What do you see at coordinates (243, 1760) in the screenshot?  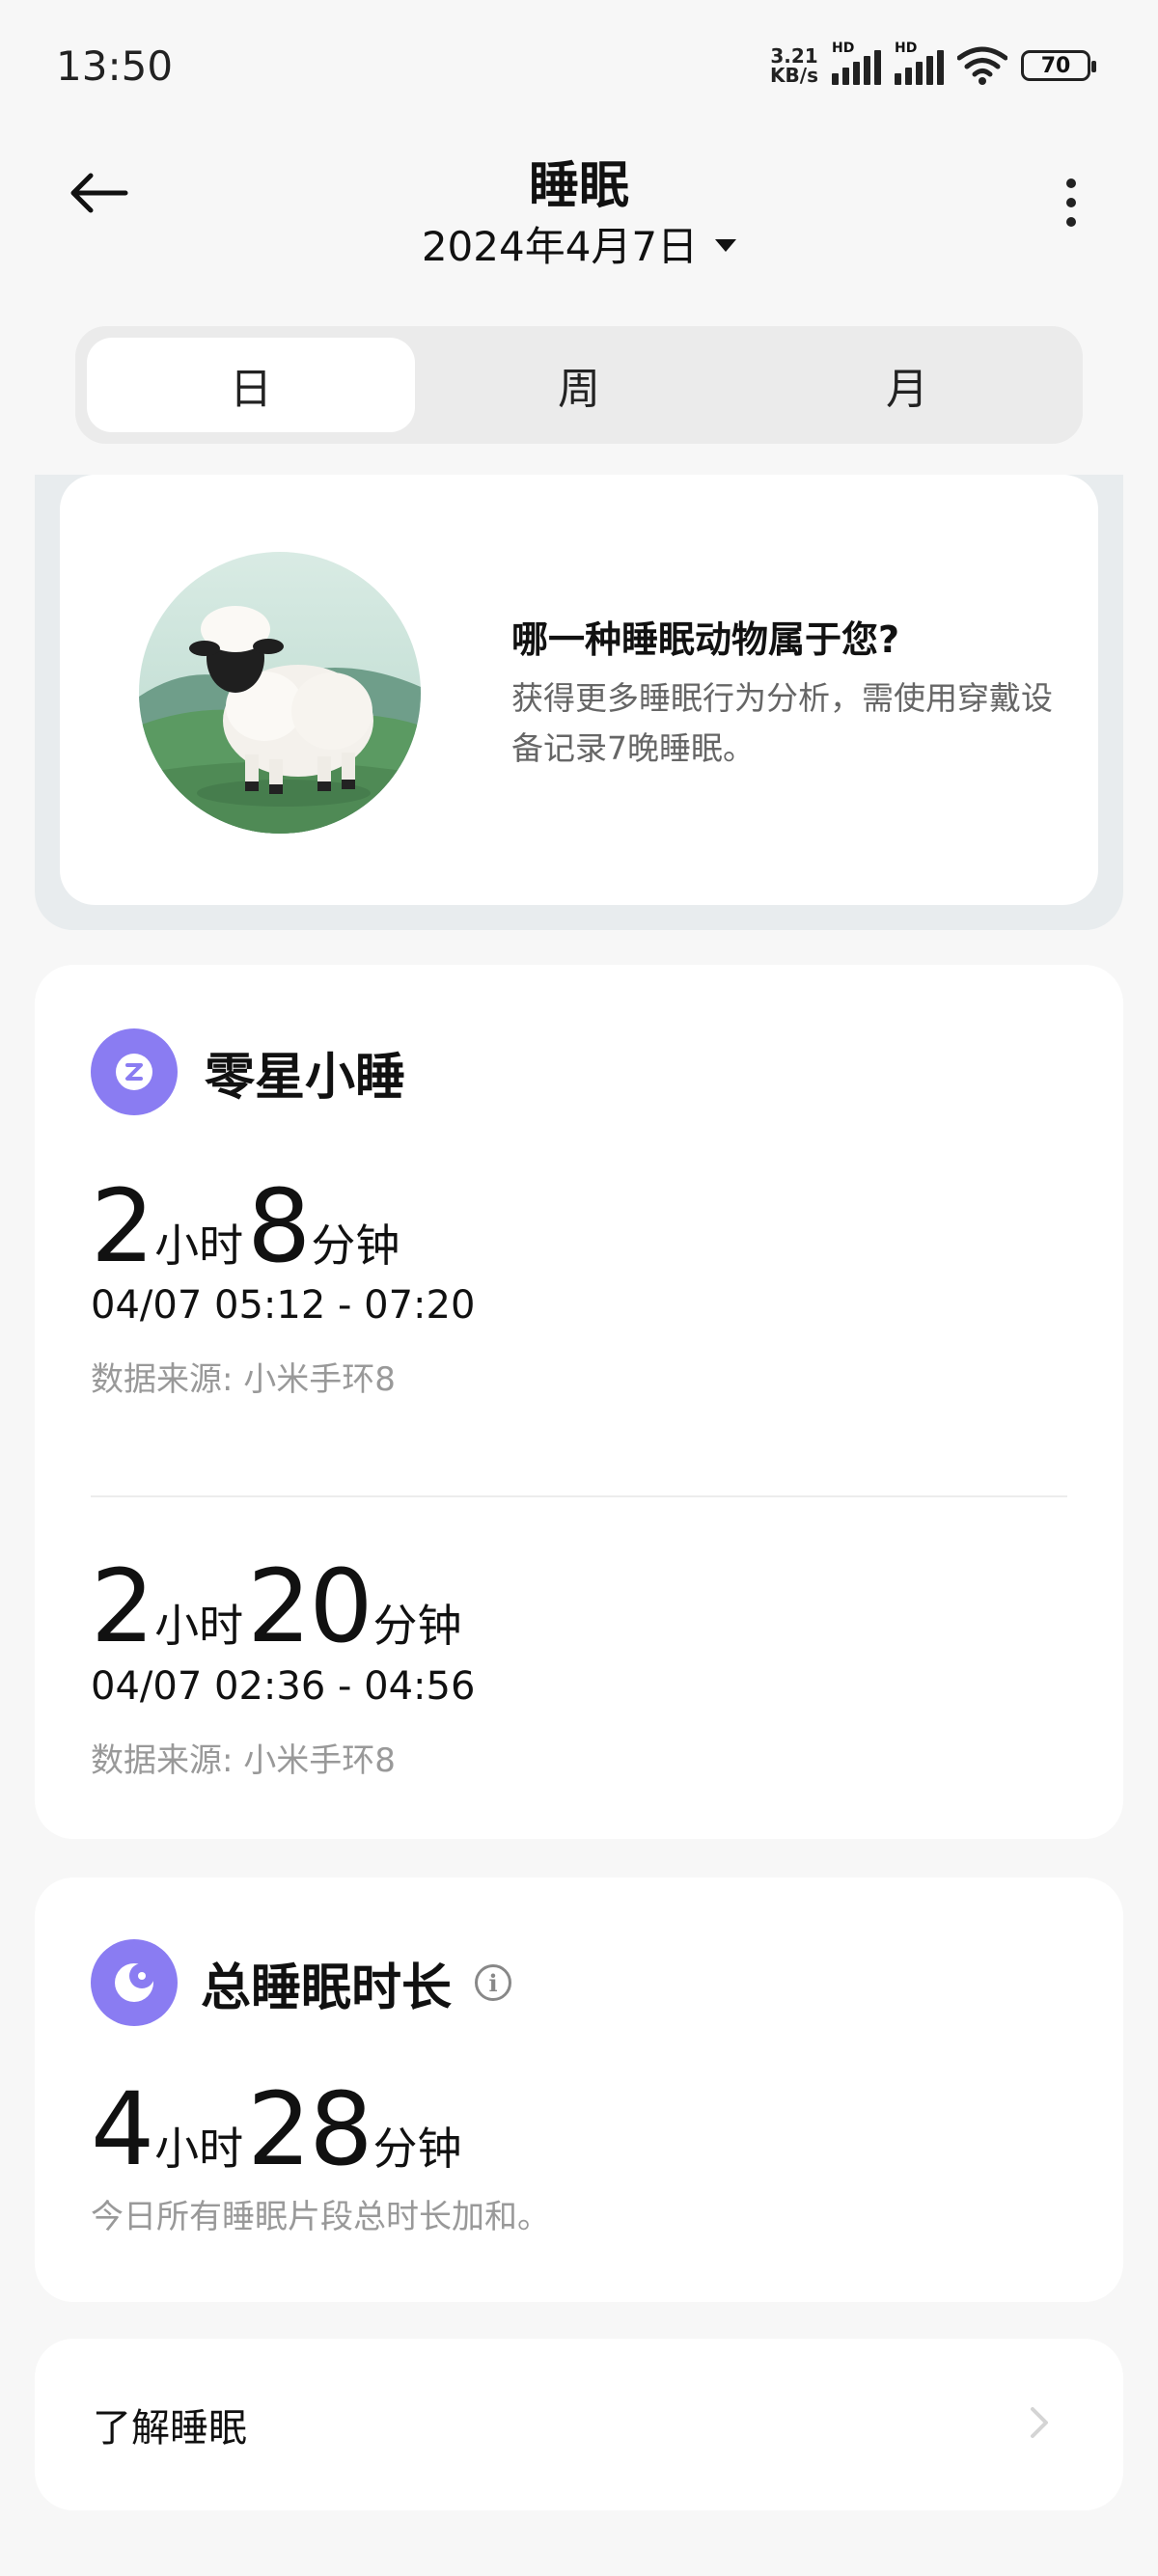 I see `nap-2-data-source: 数据来源: 小米手环8` at bounding box center [243, 1760].